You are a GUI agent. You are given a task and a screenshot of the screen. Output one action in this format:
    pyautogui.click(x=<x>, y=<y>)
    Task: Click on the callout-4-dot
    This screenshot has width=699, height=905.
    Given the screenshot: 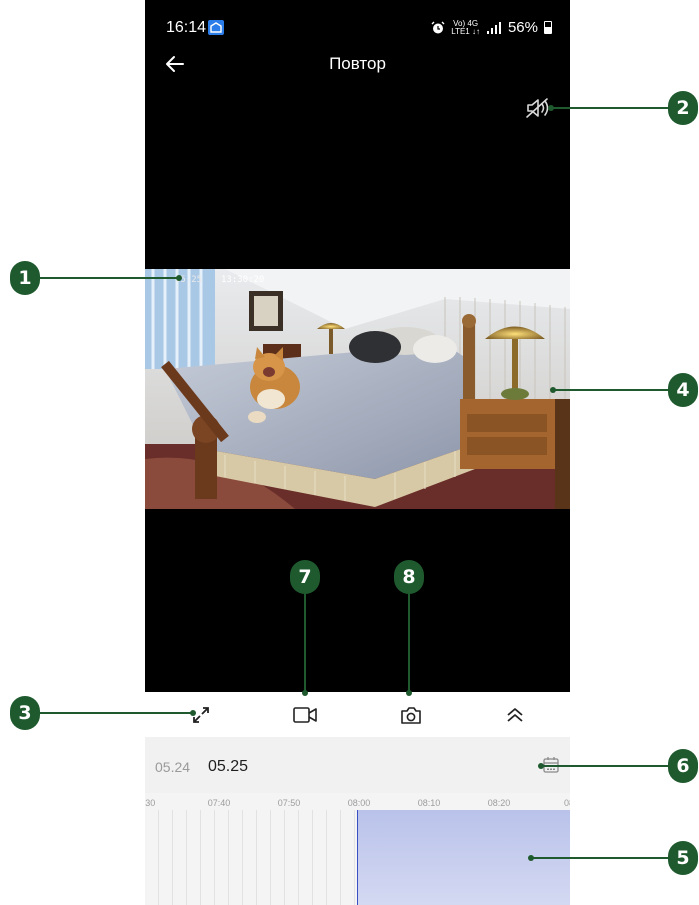 What is the action you would take?
    pyautogui.click(x=553, y=390)
    